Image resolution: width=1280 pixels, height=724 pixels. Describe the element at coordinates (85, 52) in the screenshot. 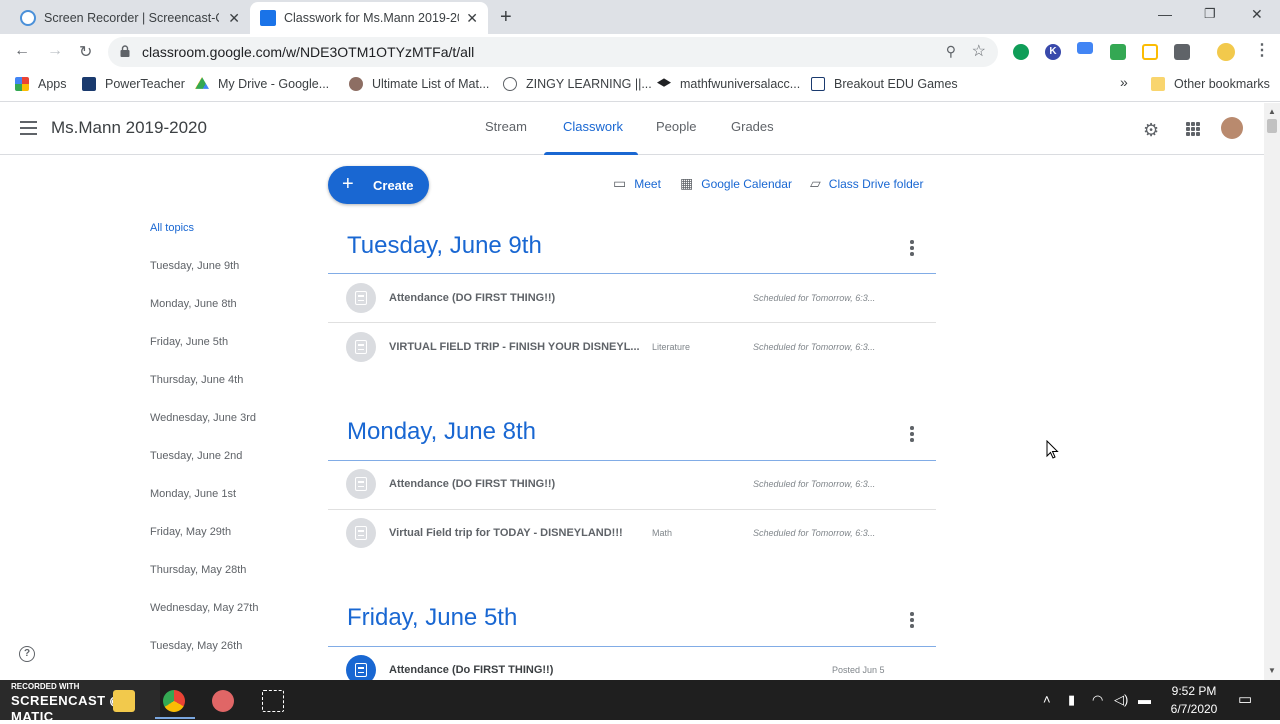

I see `reload-icon: ↻` at that location.